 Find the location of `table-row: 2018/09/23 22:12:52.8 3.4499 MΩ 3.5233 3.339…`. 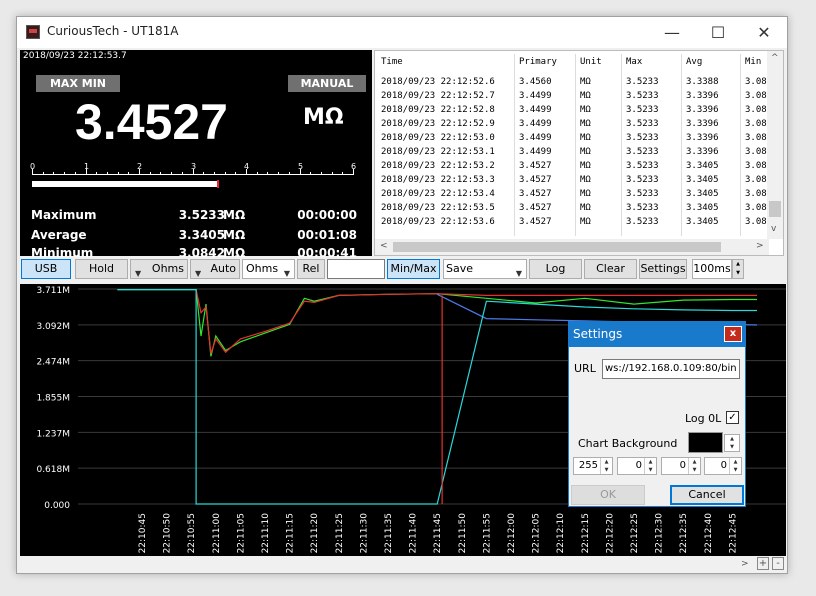

table-row: 2018/09/23 22:12:52.8 3.4499 MΩ 3.5233 3.339… is located at coordinates (572, 111).